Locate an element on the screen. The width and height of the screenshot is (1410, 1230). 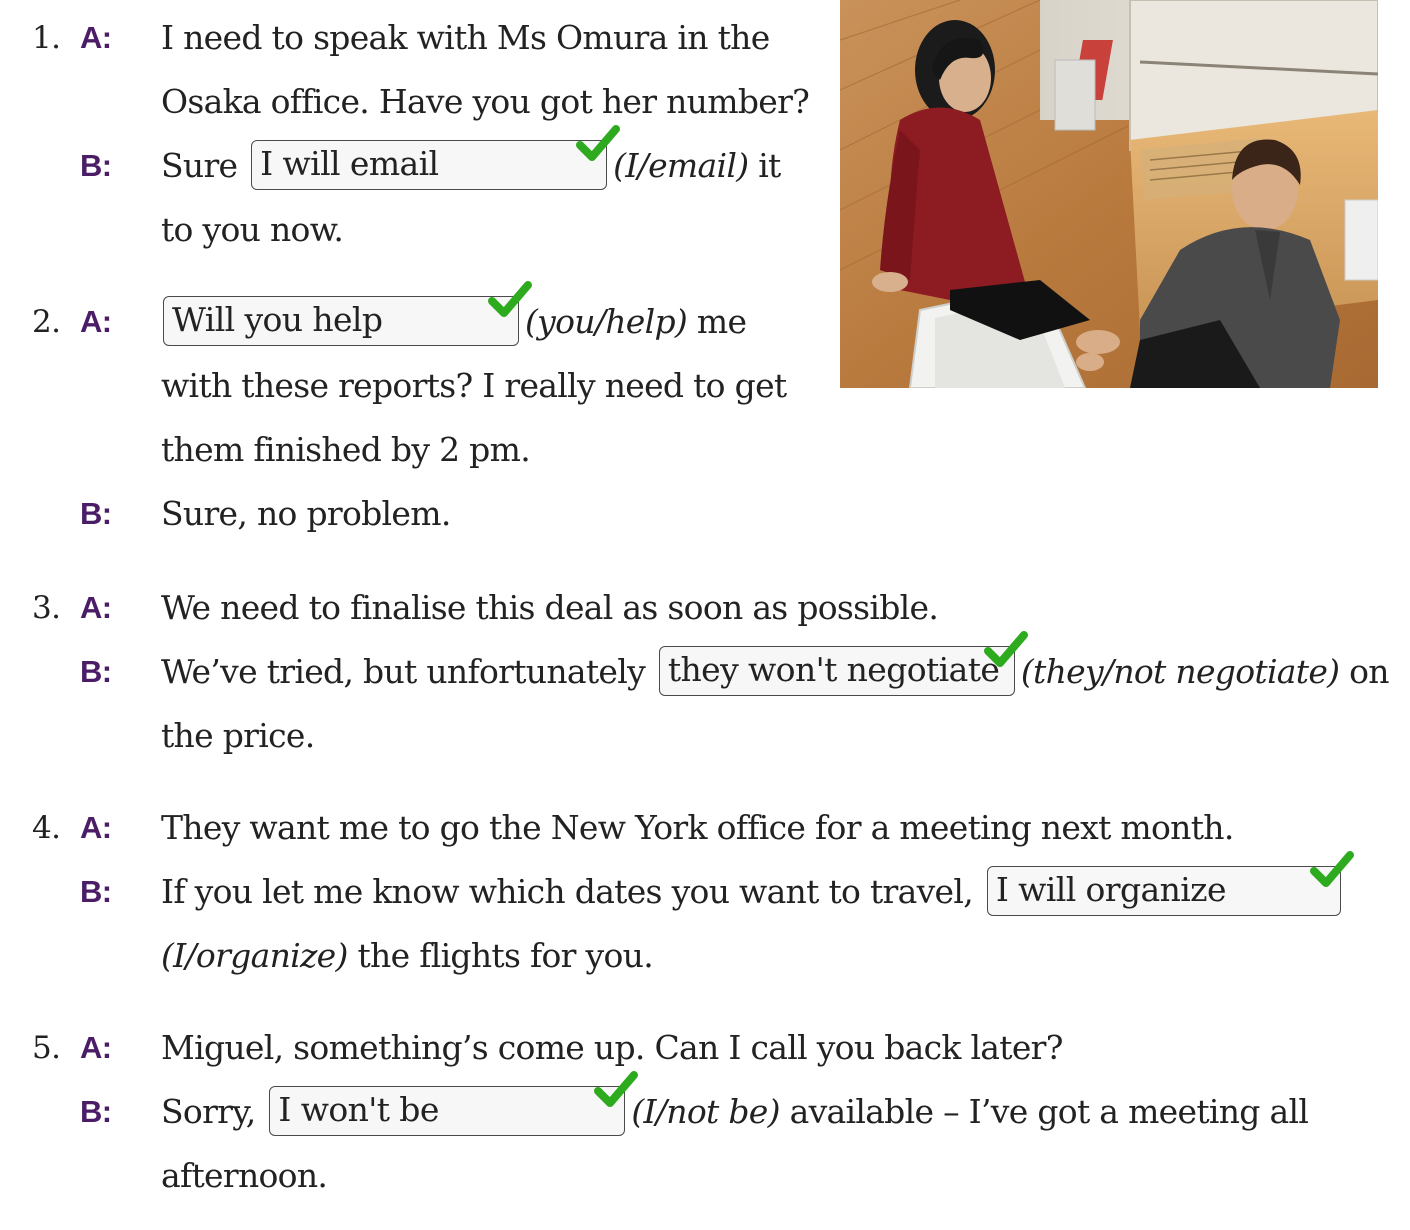
item-number: 1. is located at coordinates (46, 38).